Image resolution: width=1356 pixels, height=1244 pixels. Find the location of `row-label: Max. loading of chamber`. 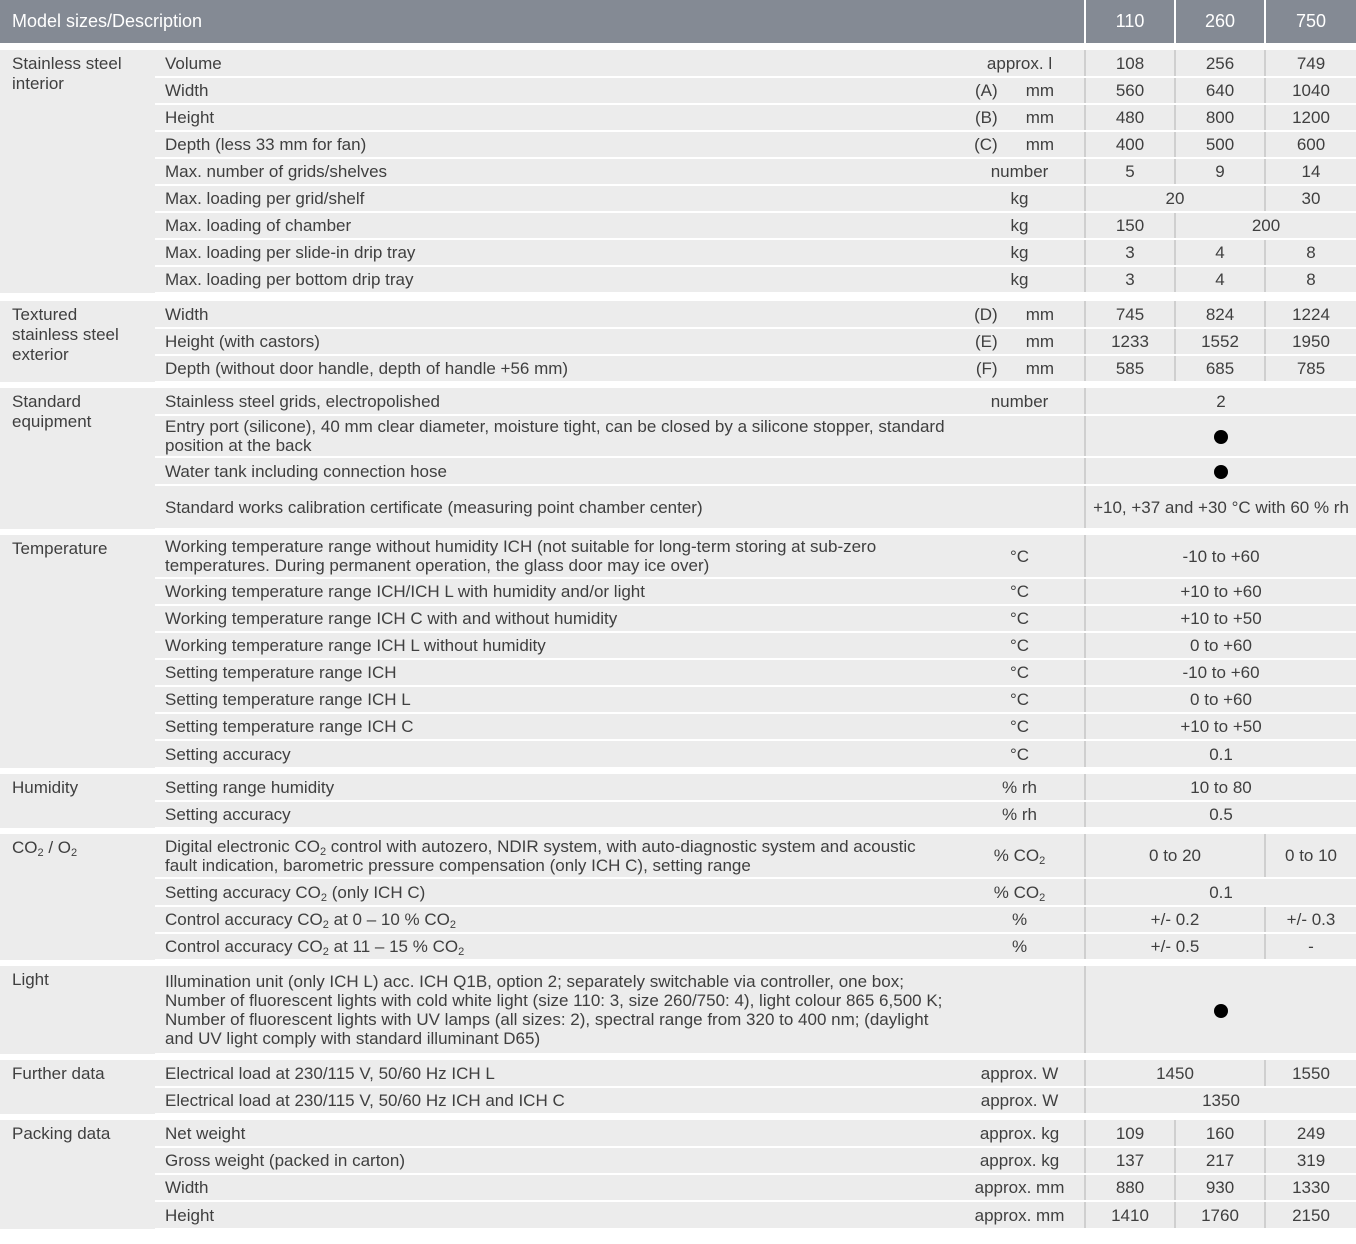

row-label: Max. loading of chamber is located at coordinates (555, 226).